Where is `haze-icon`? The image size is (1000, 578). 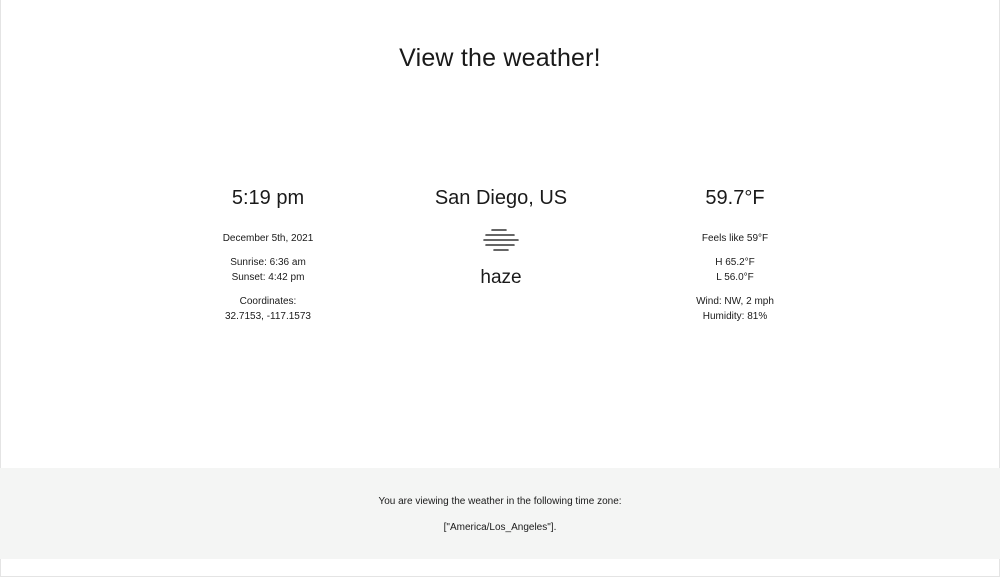 haze-icon is located at coordinates (501, 240).